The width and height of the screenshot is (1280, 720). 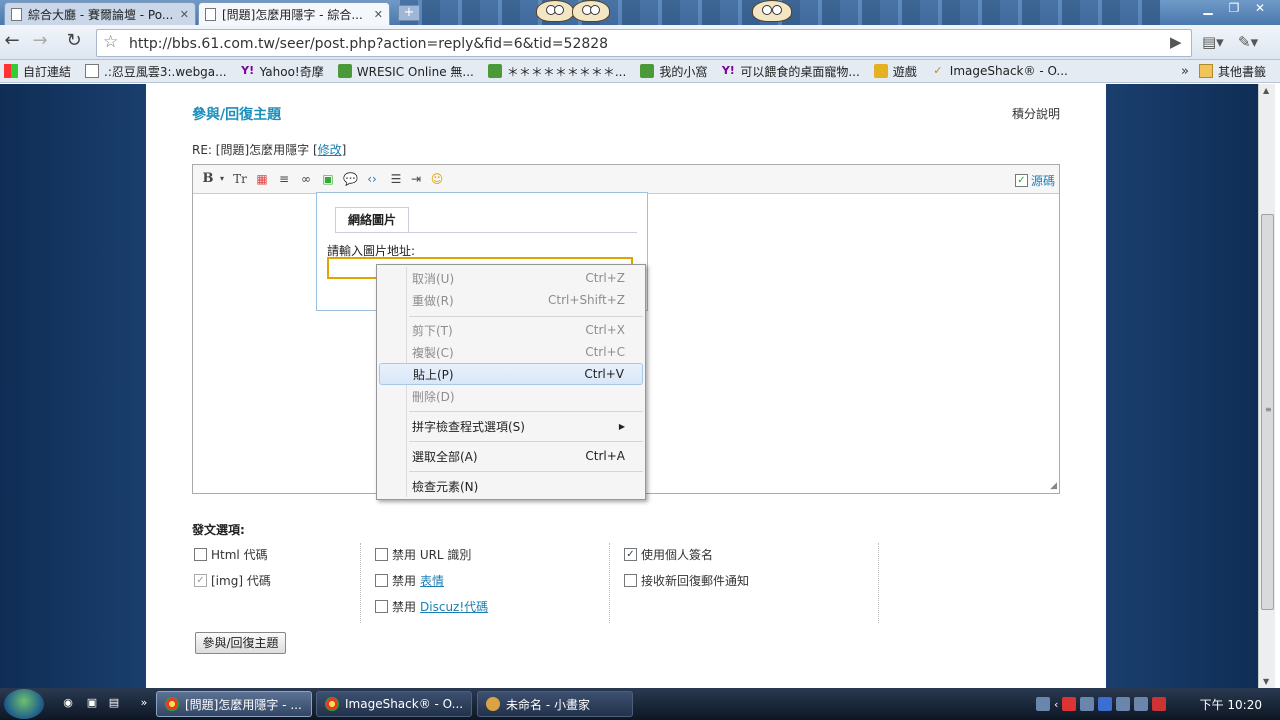 What do you see at coordinates (895, 71) in the screenshot?
I see `bookmark-item: 遊戲` at bounding box center [895, 71].